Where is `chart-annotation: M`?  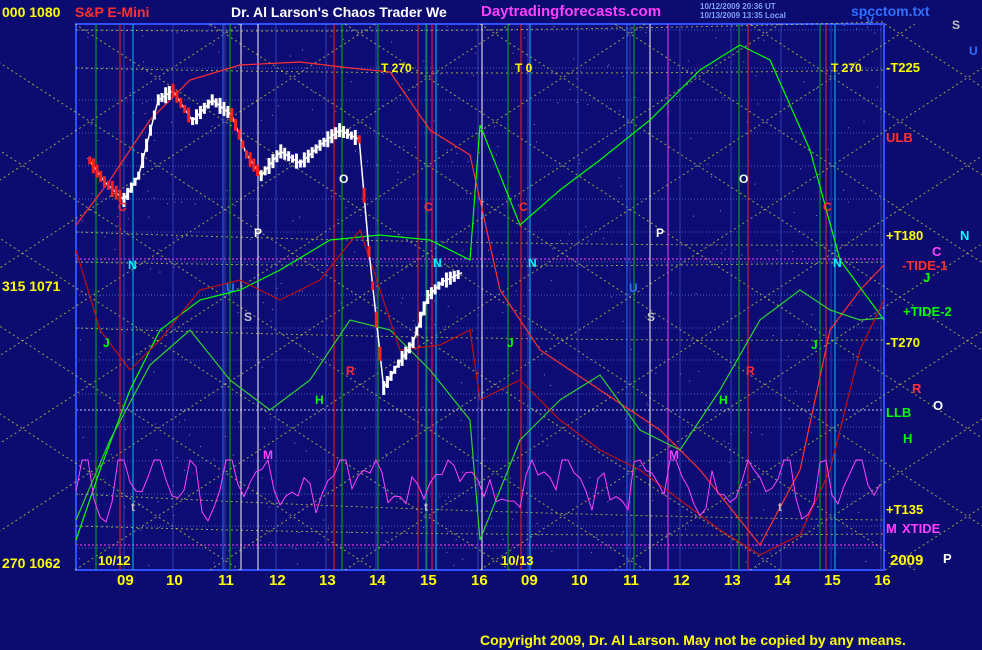 chart-annotation: M is located at coordinates (268, 455).